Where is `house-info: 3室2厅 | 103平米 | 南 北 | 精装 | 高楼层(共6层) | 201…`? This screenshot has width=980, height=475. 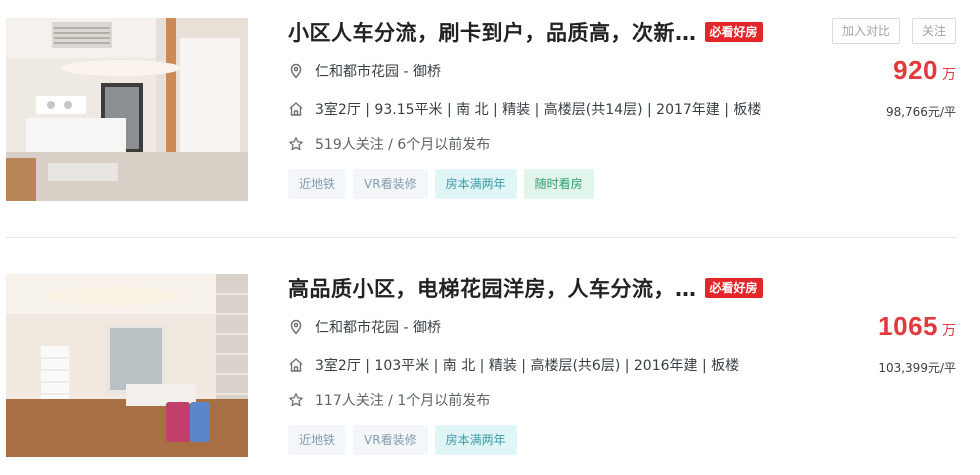
house-info: 3室2厅 | 103平米 | 南 北 | 精装 | 高楼层(共6层) | 201… is located at coordinates (527, 366).